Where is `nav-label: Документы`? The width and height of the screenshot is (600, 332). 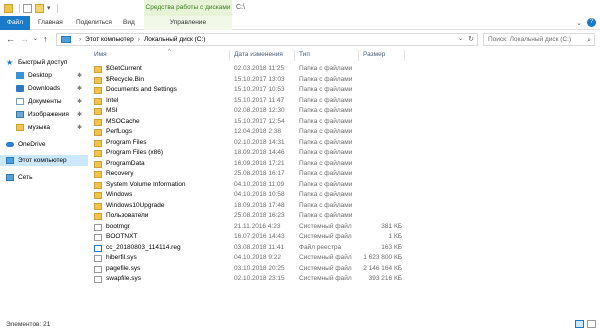
nav-label: Документы is located at coordinates (45, 101).